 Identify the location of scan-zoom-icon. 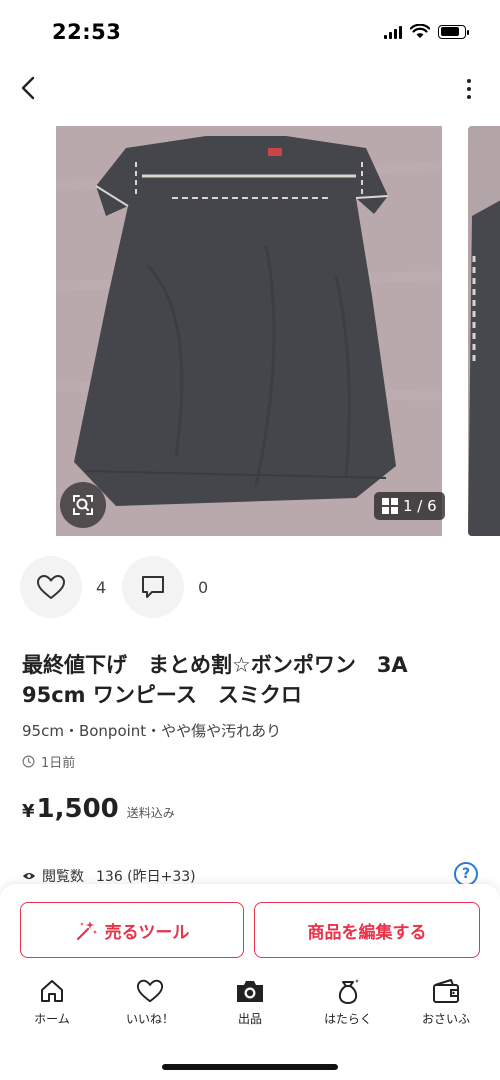
(83, 505).